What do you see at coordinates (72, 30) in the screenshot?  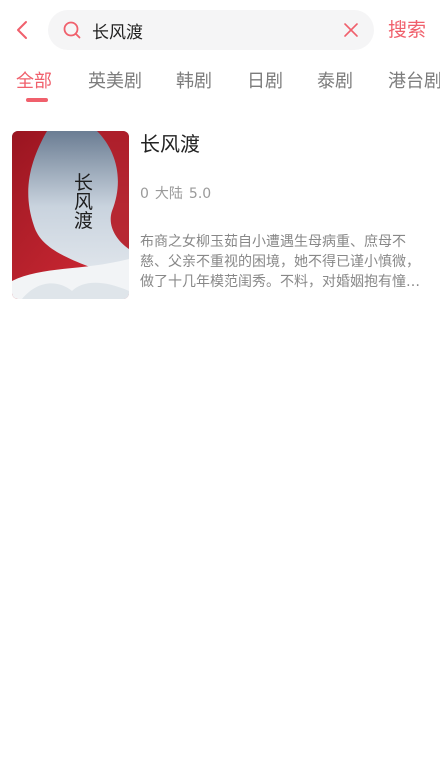 I see `search-icon` at bounding box center [72, 30].